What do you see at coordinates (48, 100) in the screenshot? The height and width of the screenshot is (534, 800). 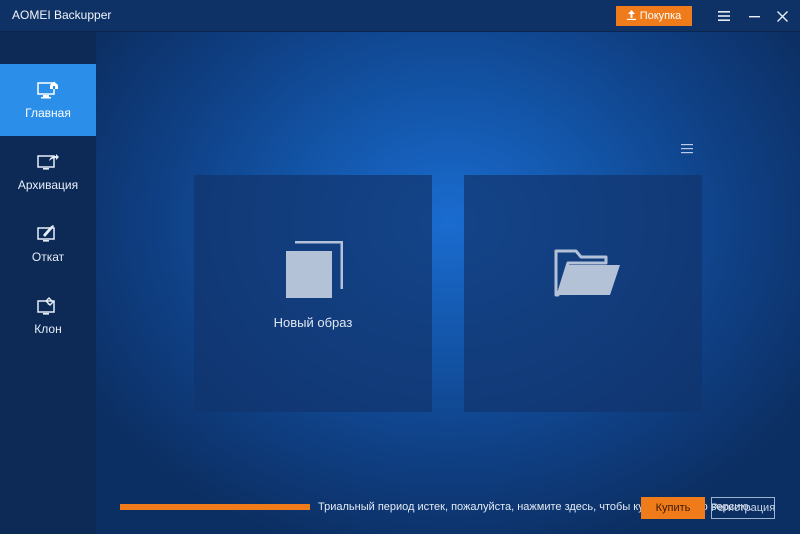 I see `sidebar-item-home: Главная` at bounding box center [48, 100].